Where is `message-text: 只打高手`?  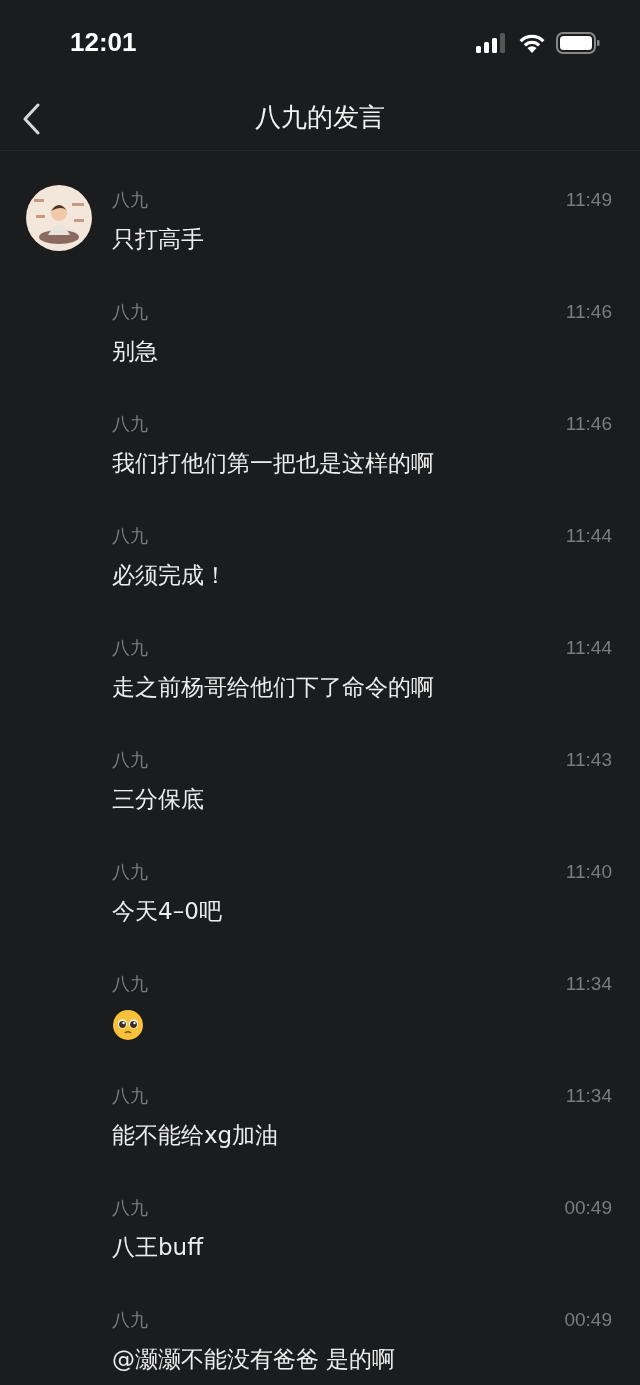
message-text: 只打高手 is located at coordinates (158, 239).